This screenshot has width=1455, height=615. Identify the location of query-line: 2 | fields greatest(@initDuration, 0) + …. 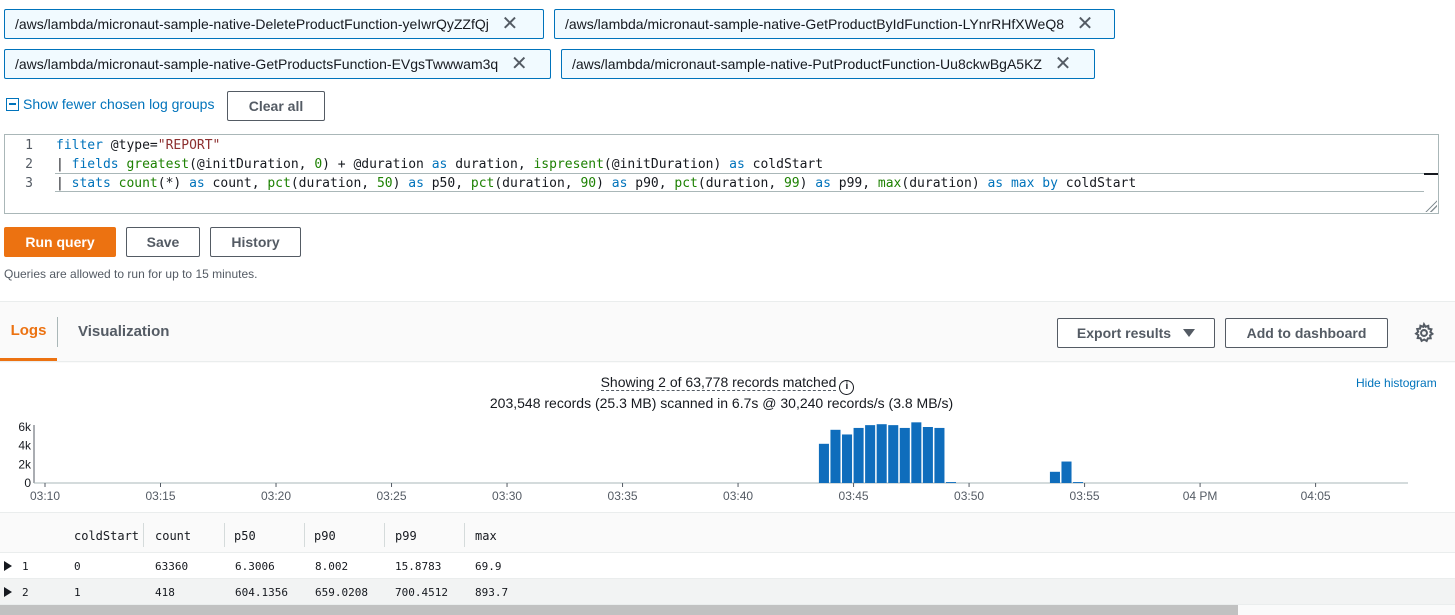
(414, 164).